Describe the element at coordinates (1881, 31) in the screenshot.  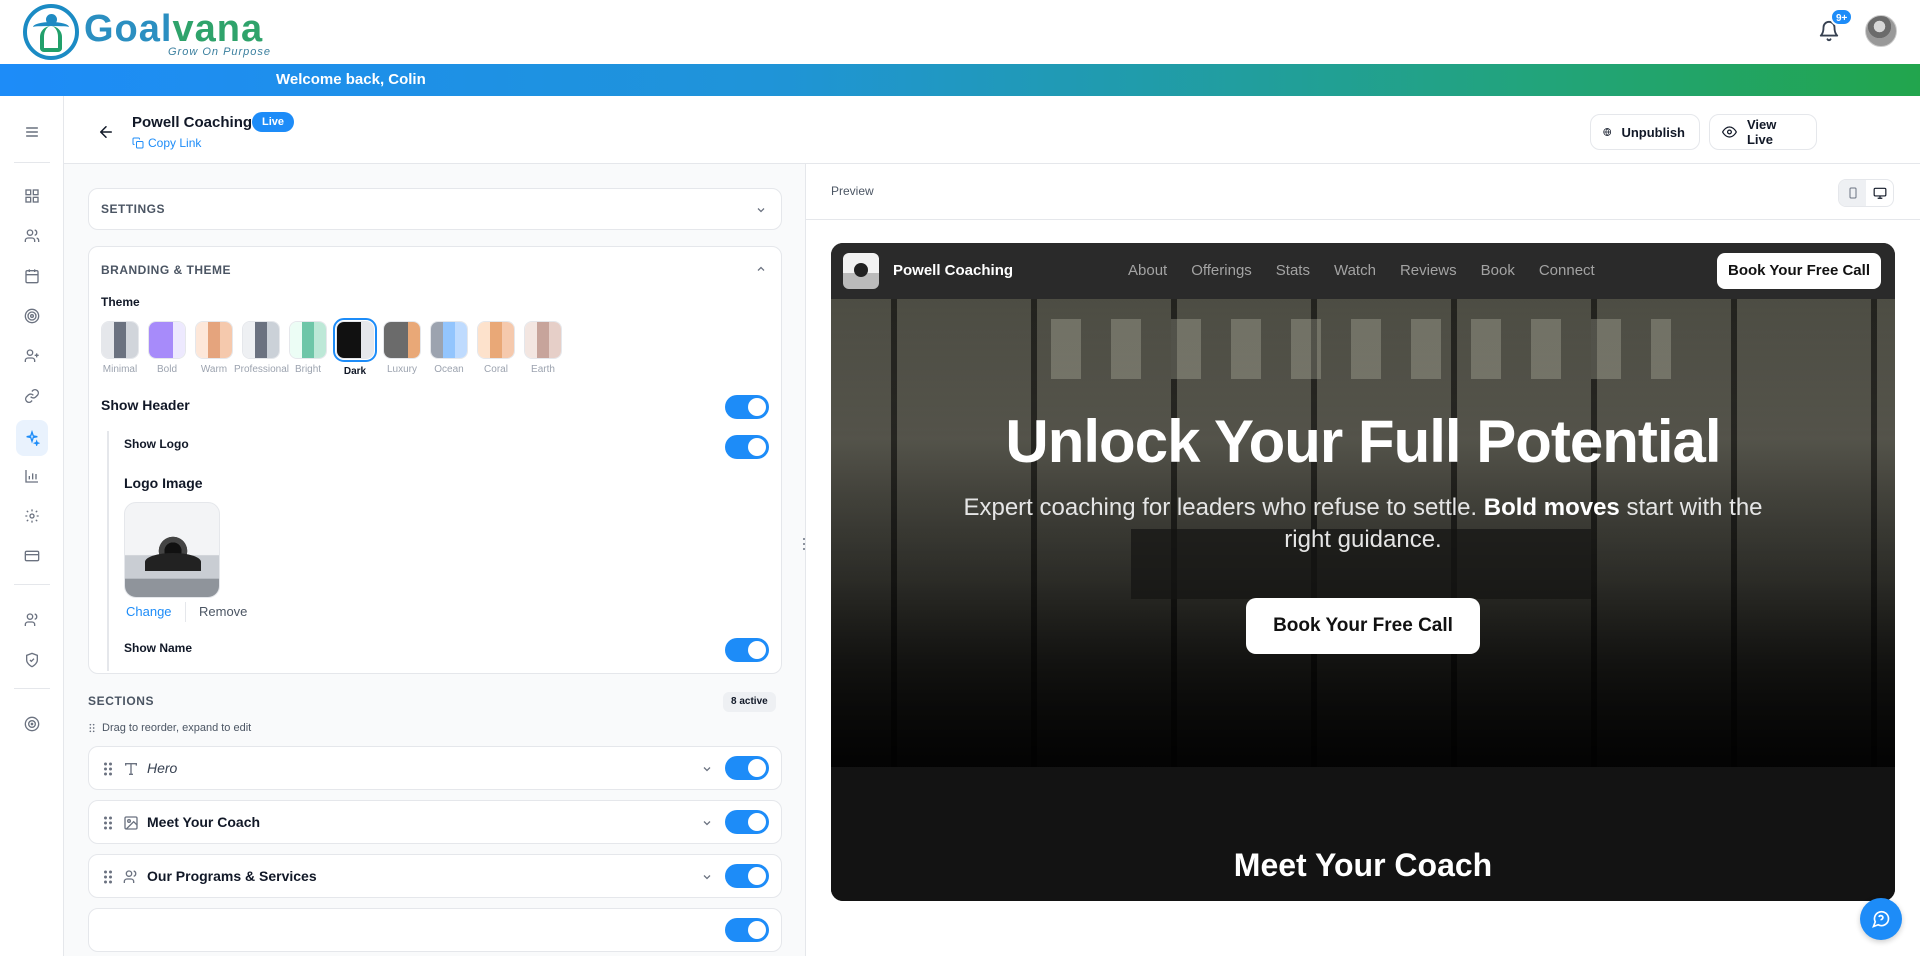
I see `user-avatar` at that location.